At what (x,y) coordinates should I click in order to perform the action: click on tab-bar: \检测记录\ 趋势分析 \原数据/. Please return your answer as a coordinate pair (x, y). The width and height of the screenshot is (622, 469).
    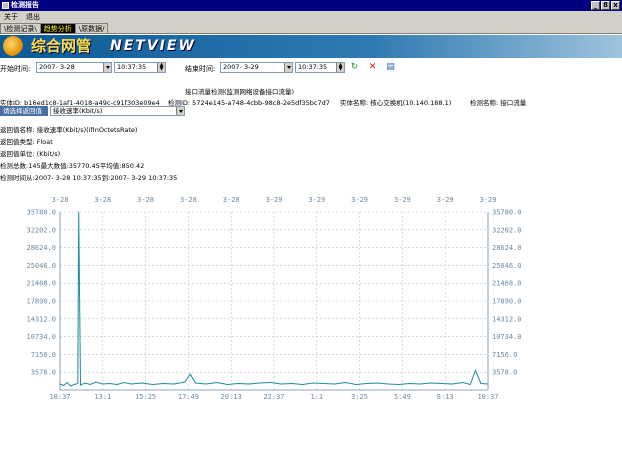
    Looking at the image, I should click on (311, 28).